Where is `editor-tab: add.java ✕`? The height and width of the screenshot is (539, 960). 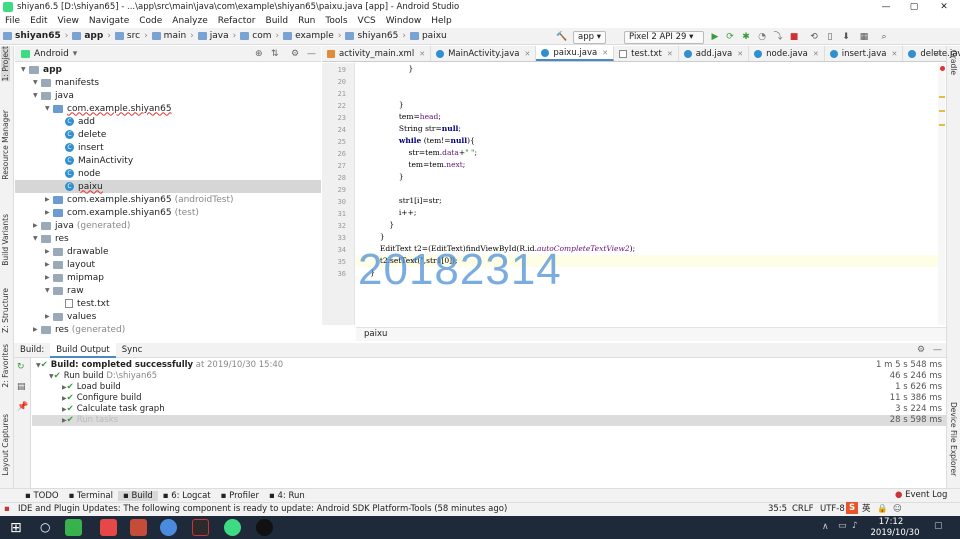 editor-tab: add.java ✕ is located at coordinates (714, 53).